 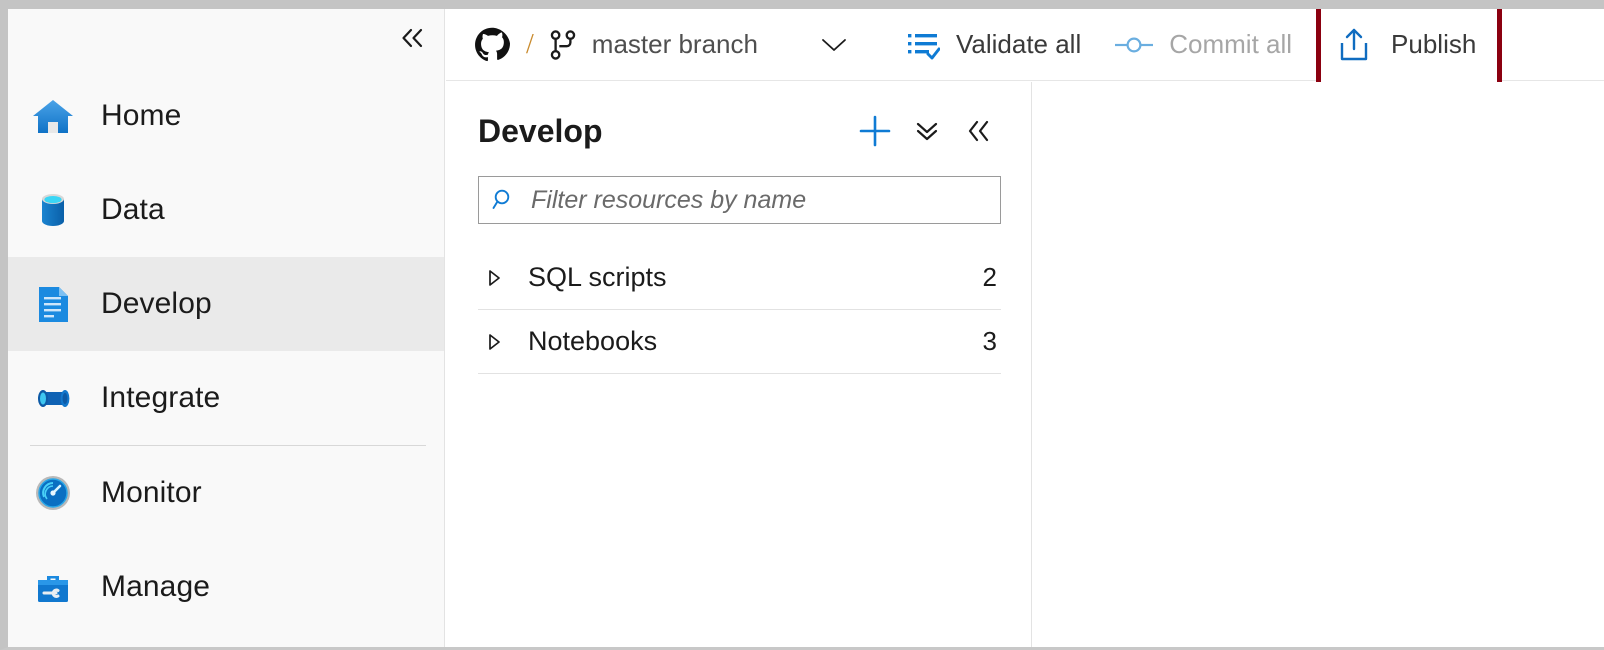 What do you see at coordinates (53, 493) in the screenshot?
I see `gauge-icon` at bounding box center [53, 493].